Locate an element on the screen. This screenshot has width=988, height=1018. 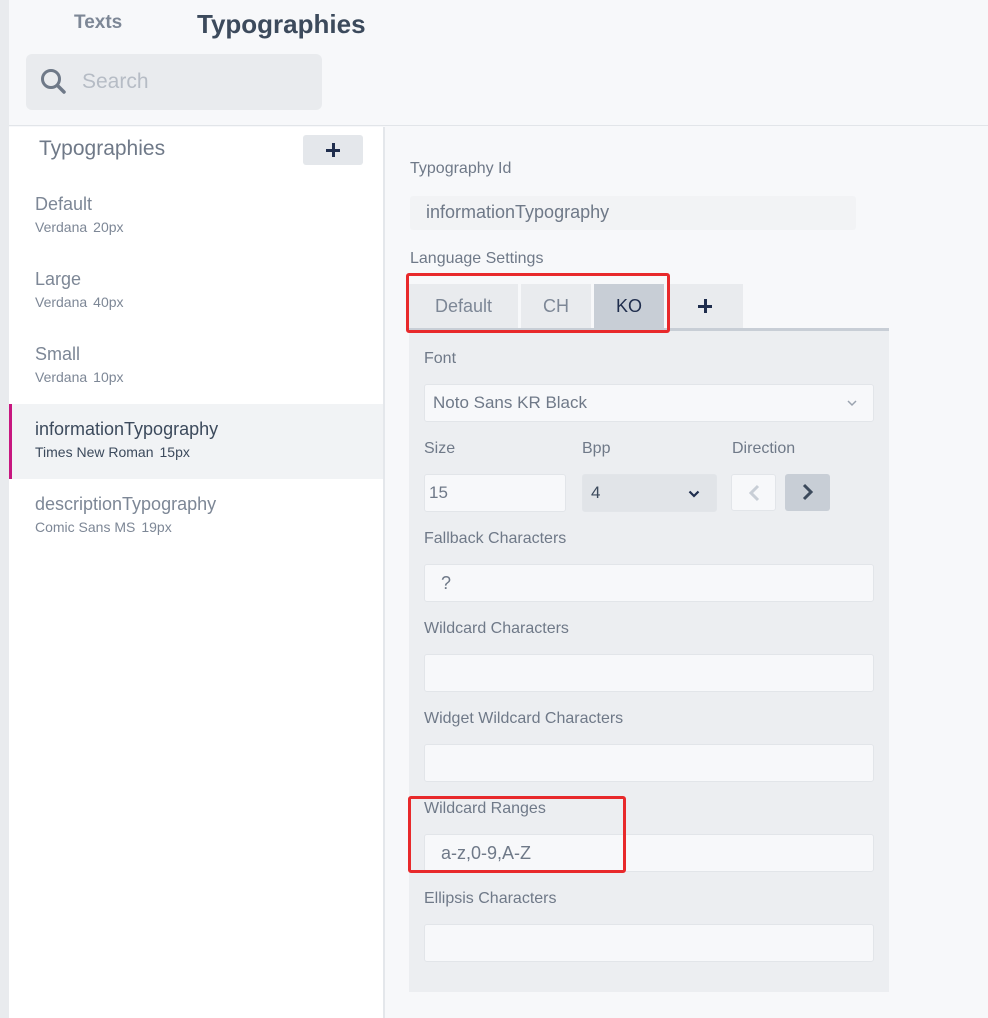
typography-id-field: informationTypography is located at coordinates (633, 213).